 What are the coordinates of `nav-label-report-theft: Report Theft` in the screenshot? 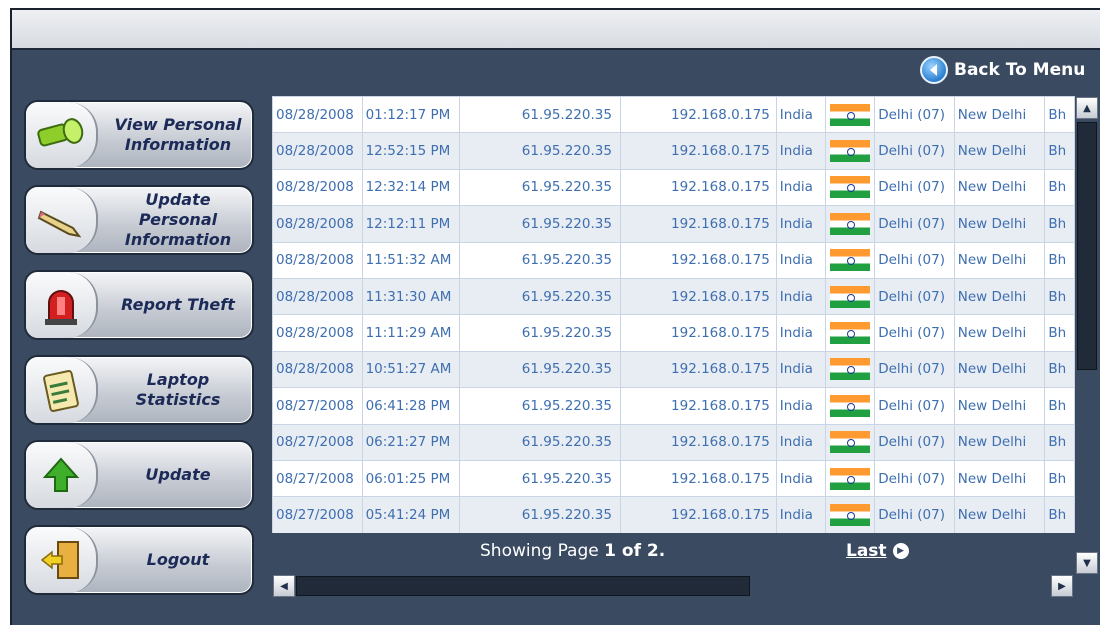 It's located at (178, 304).